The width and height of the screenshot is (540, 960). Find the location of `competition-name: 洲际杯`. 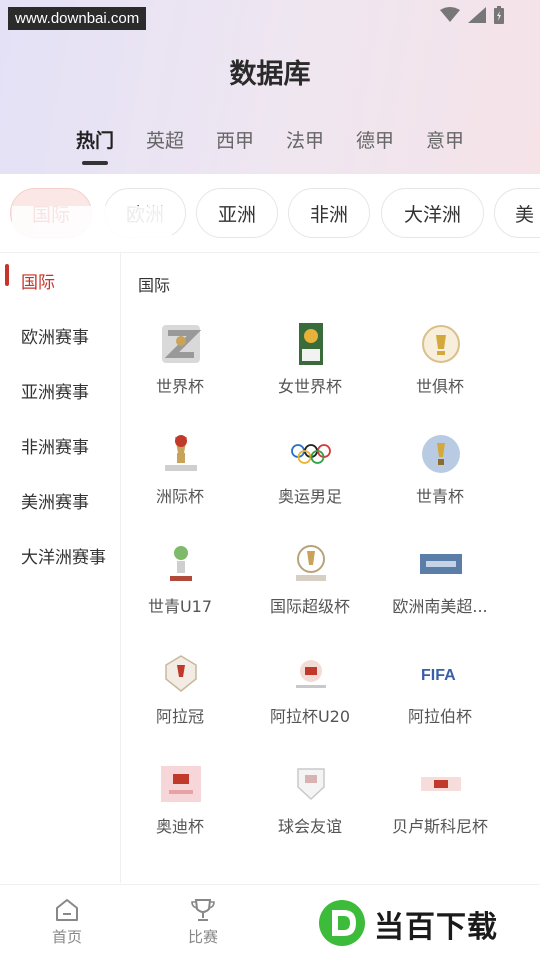

competition-name: 洲际杯 is located at coordinates (179, 496).